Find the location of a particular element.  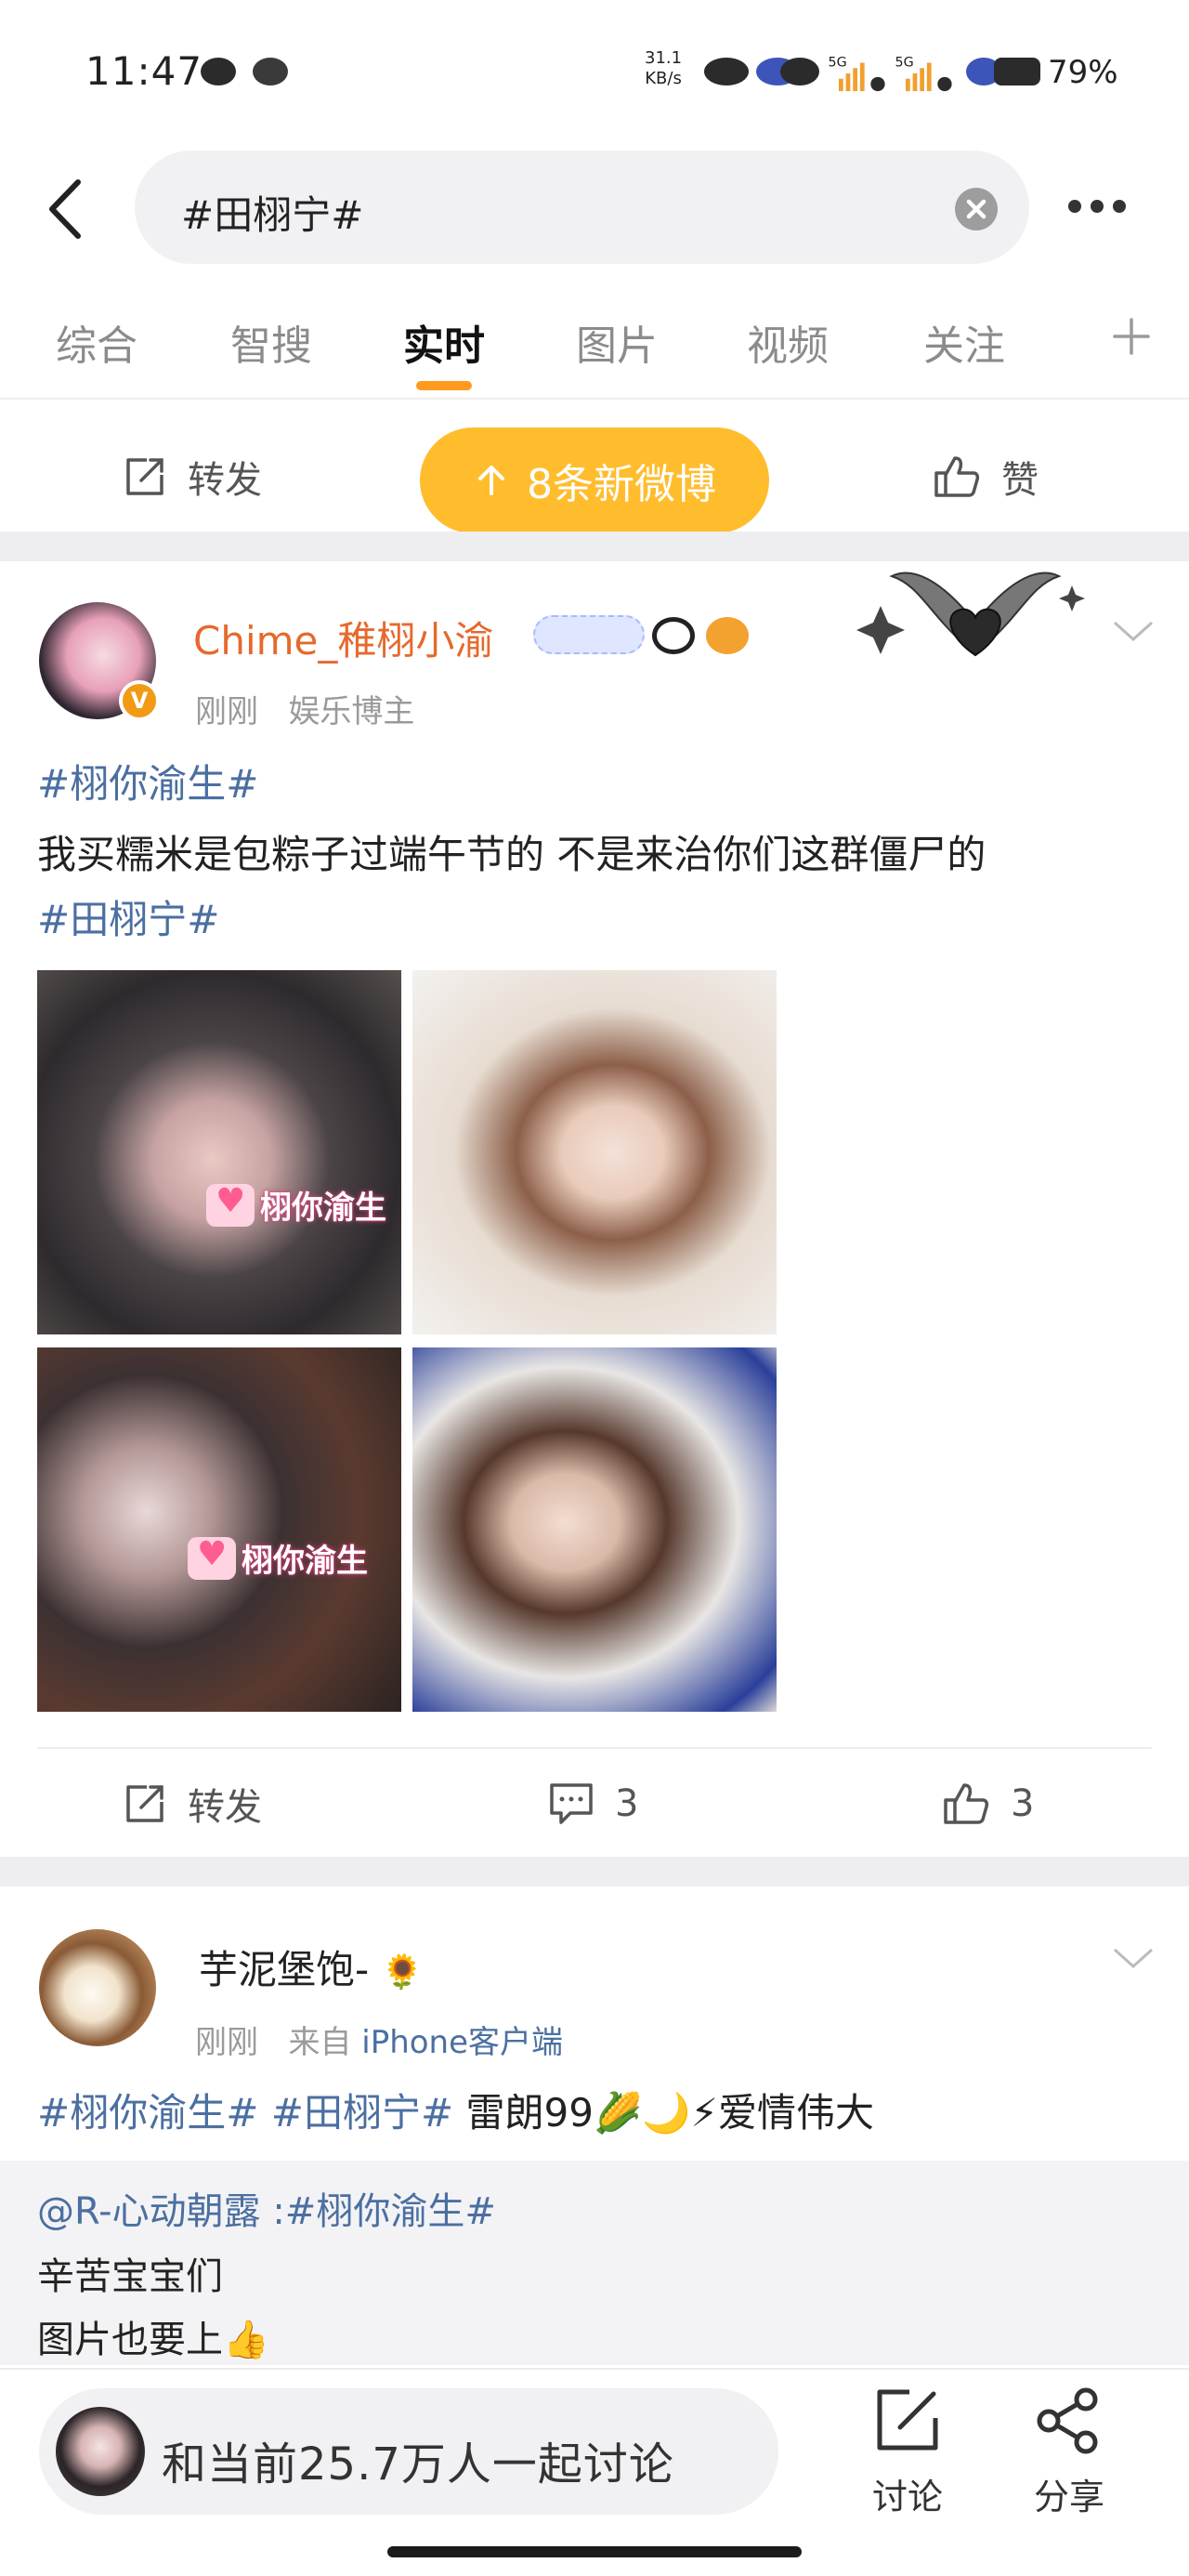

discuss-button: 讨论 is located at coordinates (907, 2452).